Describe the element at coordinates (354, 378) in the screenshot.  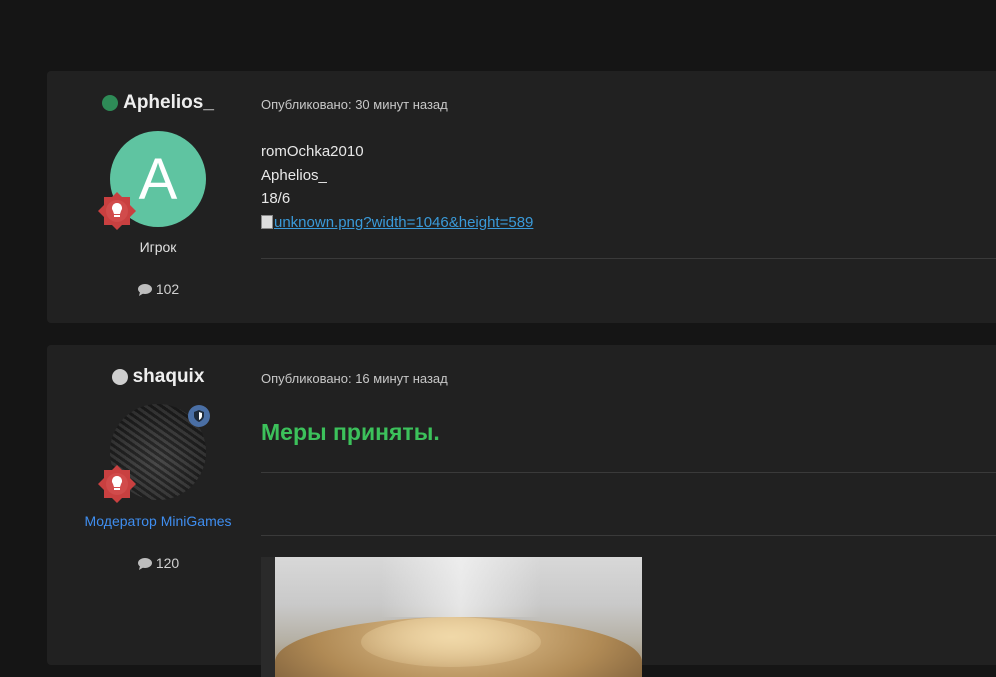
I see `post-timestamp: Опубликовано: 16 минут назад` at that location.